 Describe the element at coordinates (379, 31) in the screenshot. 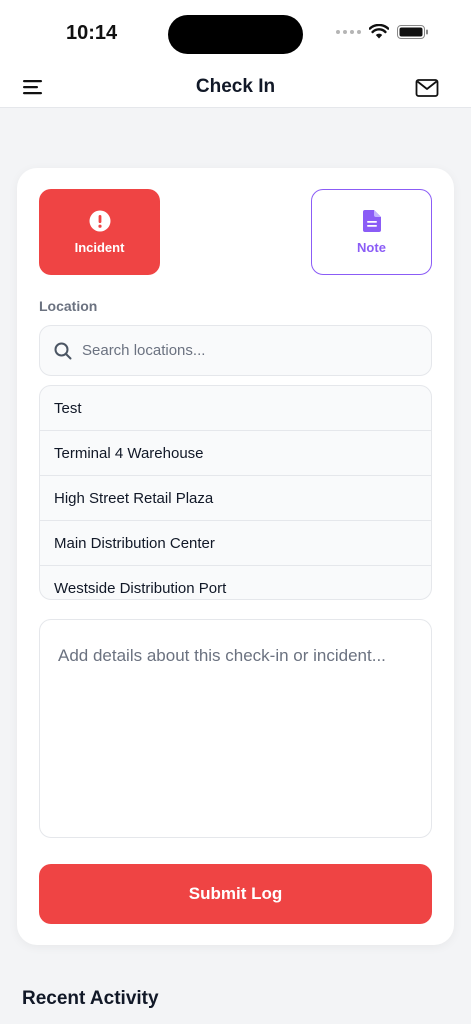

I see `wifi-icon` at that location.